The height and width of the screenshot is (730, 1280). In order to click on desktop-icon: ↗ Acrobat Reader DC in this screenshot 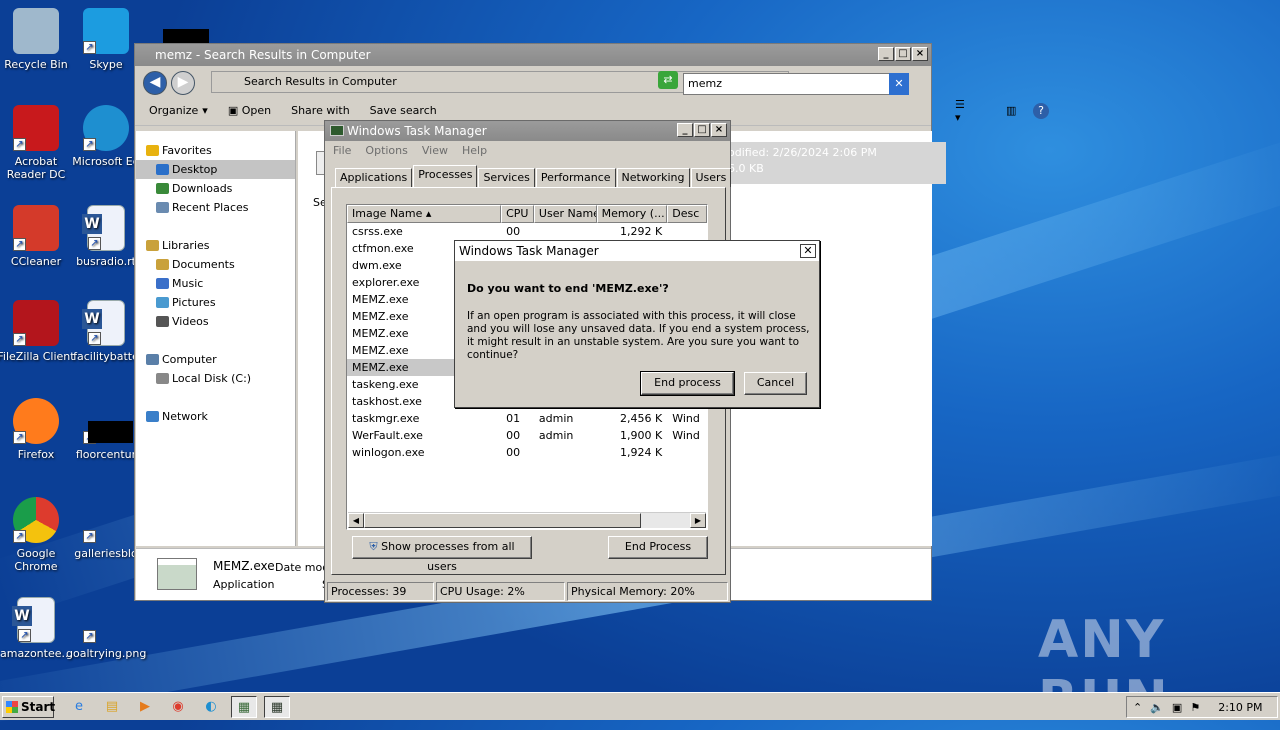, I will do `click(38, 143)`.